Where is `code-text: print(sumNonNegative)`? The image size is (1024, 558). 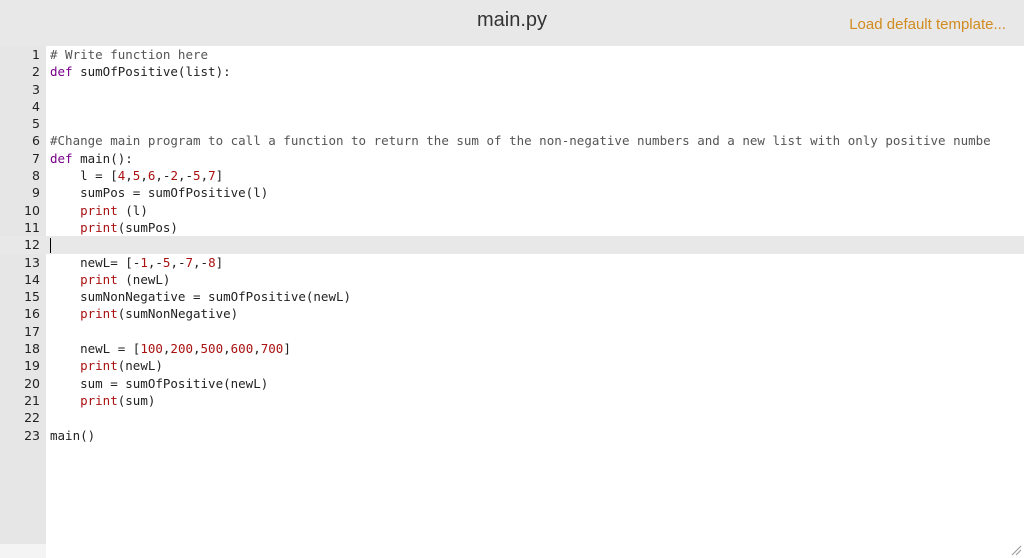 code-text: print(sumNonNegative) is located at coordinates (144, 313).